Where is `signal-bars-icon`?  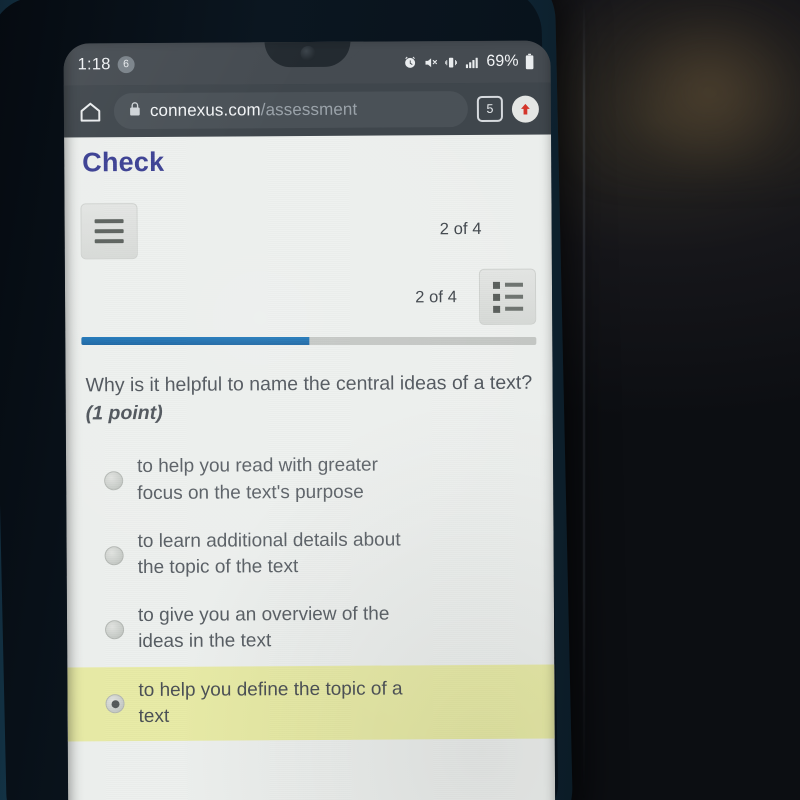 signal-bars-icon is located at coordinates (471, 61).